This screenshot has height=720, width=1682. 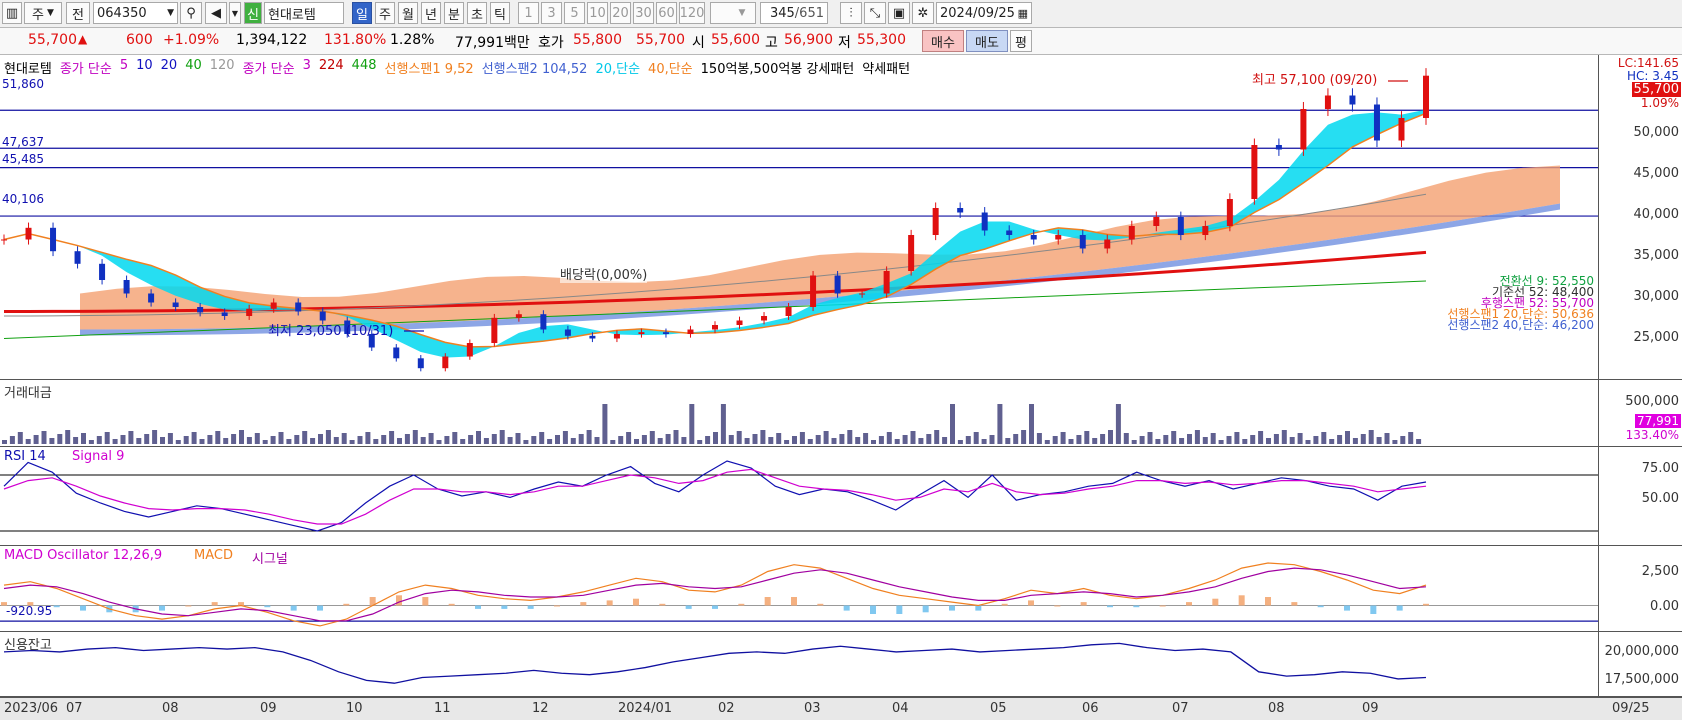 What do you see at coordinates (135, 13) in the screenshot?
I see `code-input: 064350 ▼` at bounding box center [135, 13].